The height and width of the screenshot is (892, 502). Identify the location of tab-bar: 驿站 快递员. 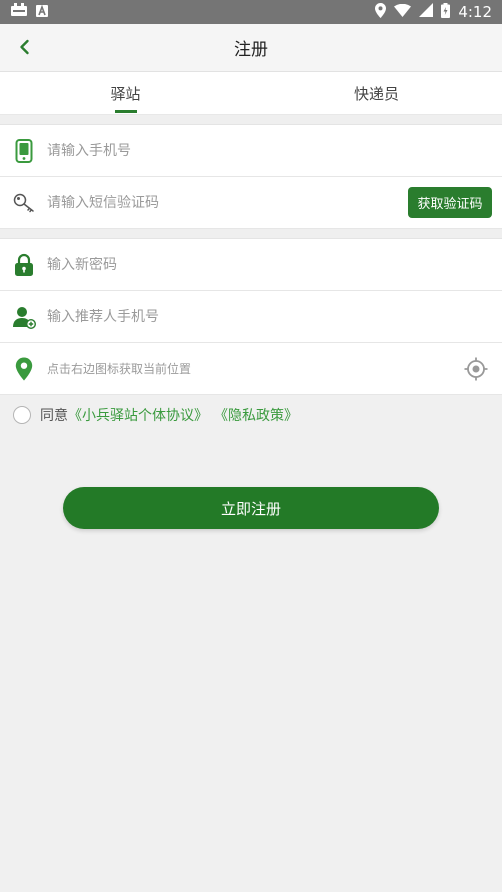
(251, 93).